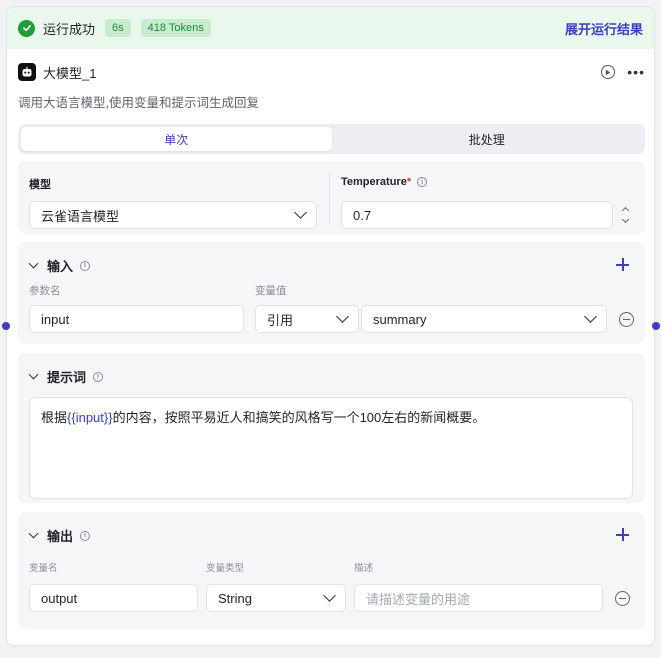 The image size is (661, 658). I want to click on duration-badge: 6s, so click(118, 28).